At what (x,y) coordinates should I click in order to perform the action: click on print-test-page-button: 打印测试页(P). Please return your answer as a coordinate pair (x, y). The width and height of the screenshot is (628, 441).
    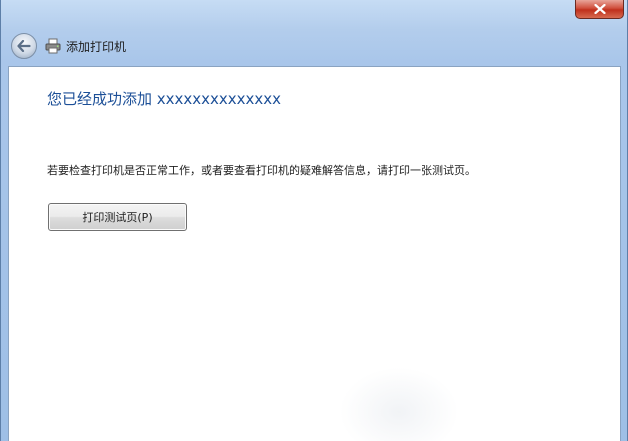
    Looking at the image, I should click on (117, 217).